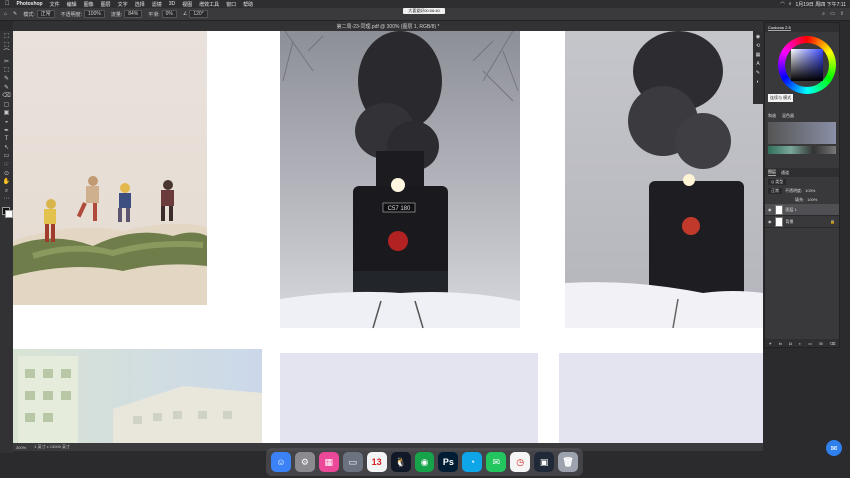  Describe the element at coordinates (777, 181) in the screenshot. I see `layer-filter: Q 类型` at that location.